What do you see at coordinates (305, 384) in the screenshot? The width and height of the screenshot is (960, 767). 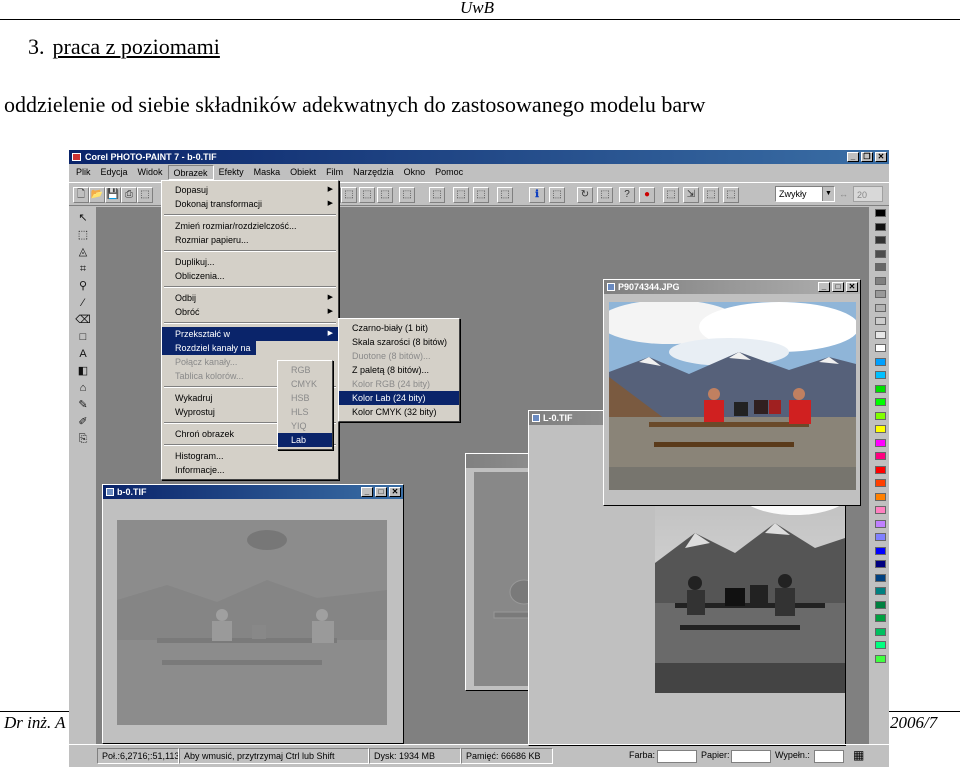 I see `menu-item: CMYK` at bounding box center [305, 384].